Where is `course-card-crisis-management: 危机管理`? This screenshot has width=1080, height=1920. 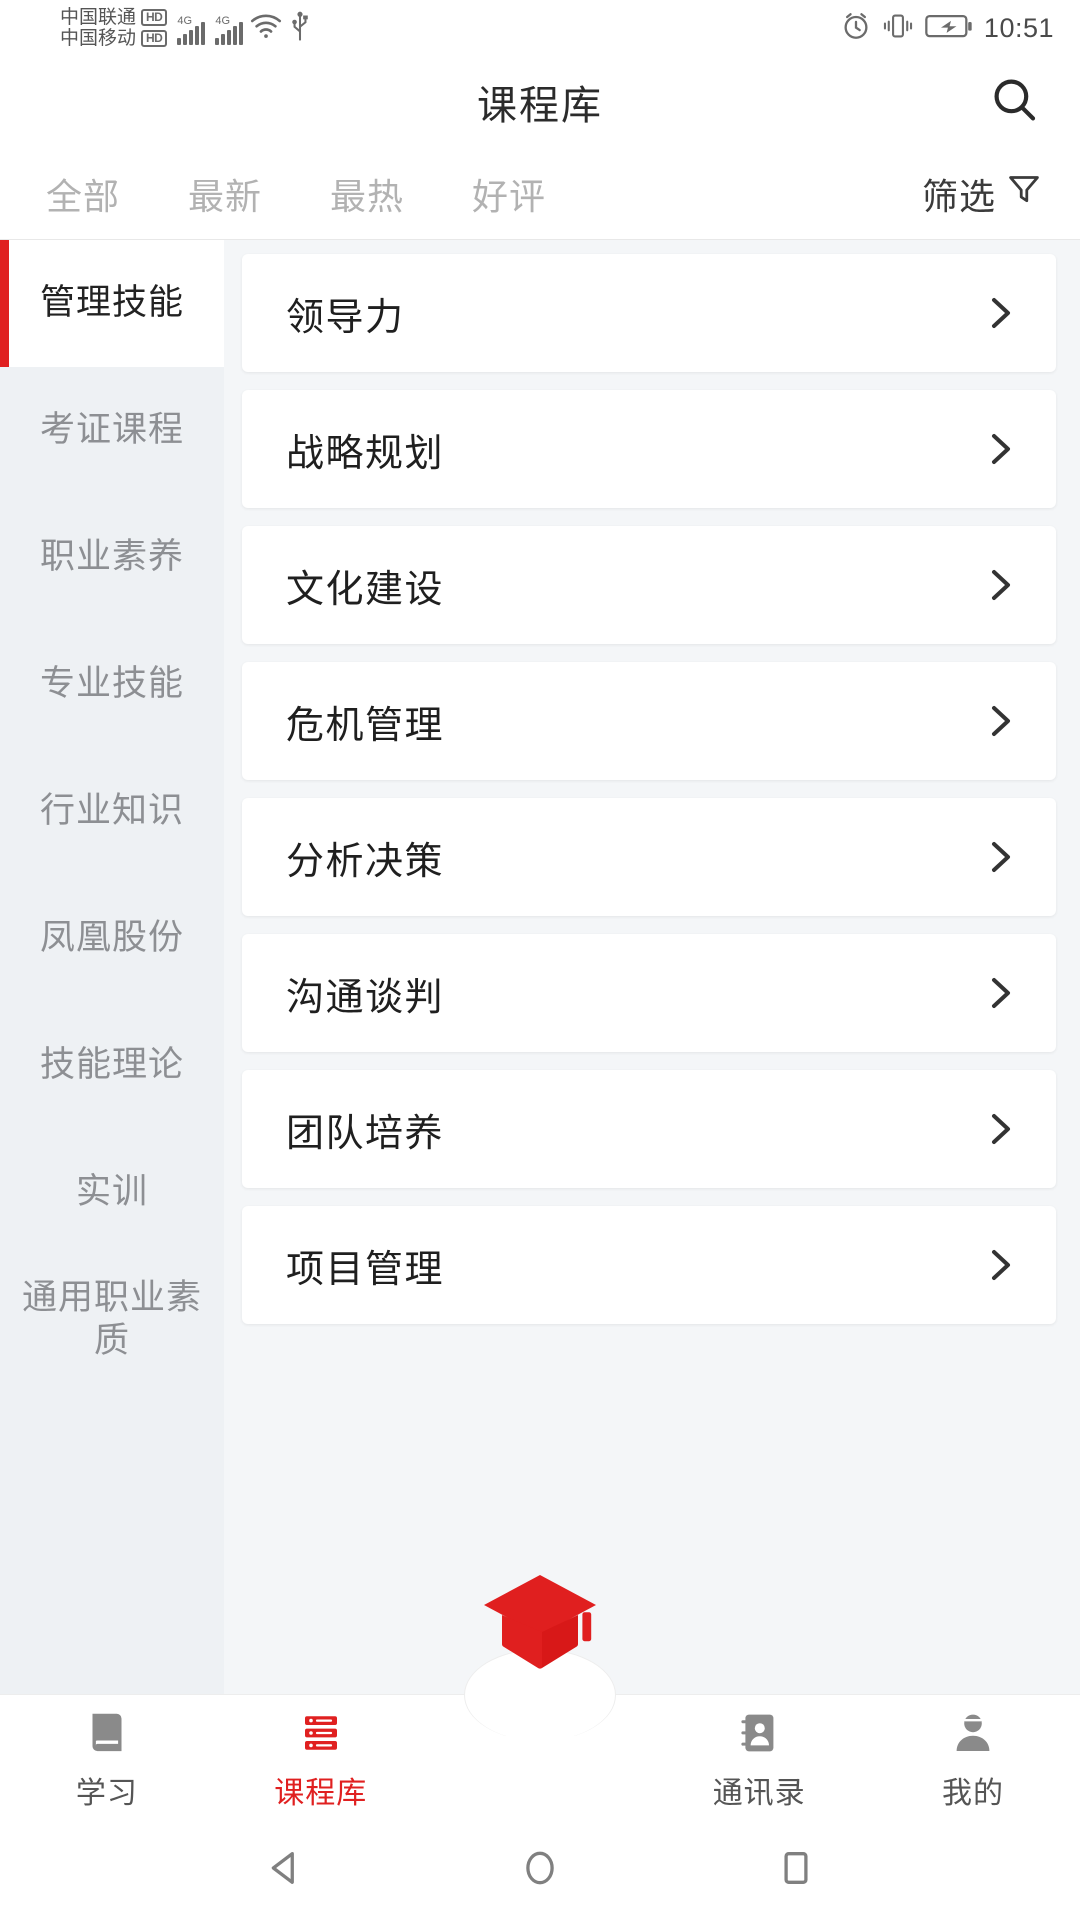
course-card-crisis-management: 危机管理 is located at coordinates (649, 721).